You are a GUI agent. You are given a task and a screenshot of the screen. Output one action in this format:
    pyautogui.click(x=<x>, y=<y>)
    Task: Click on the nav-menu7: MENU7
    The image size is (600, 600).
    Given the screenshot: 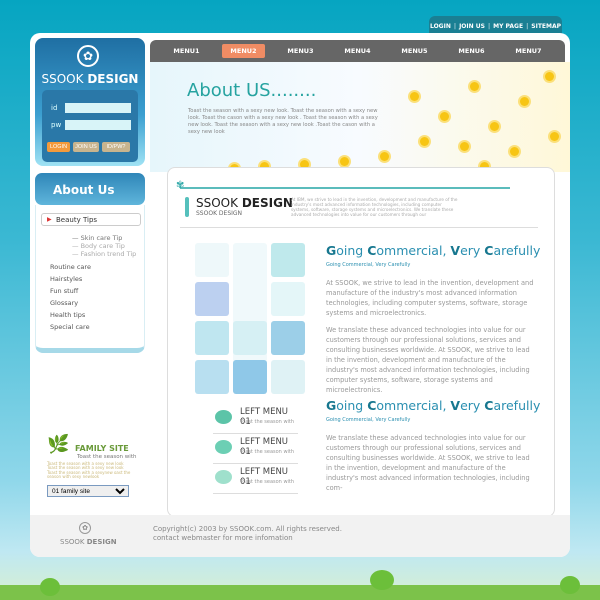 What is the action you would take?
    pyautogui.click(x=528, y=51)
    